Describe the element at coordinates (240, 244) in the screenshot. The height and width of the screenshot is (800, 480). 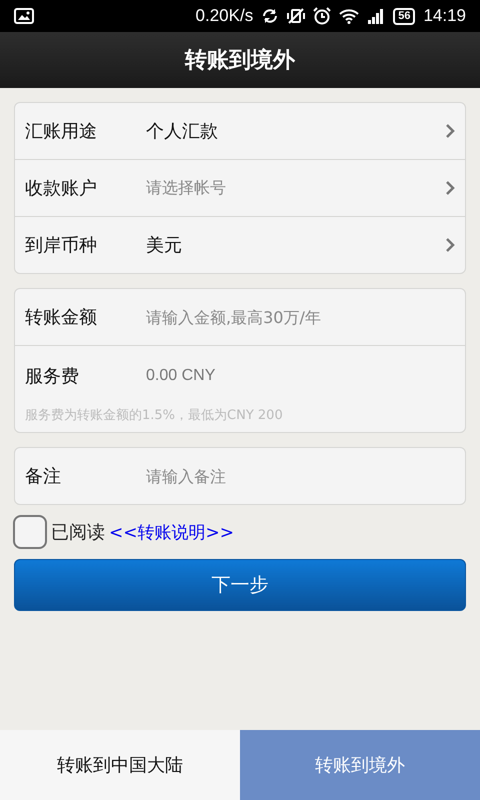
I see `select-row: 到岸币种 美元` at that location.